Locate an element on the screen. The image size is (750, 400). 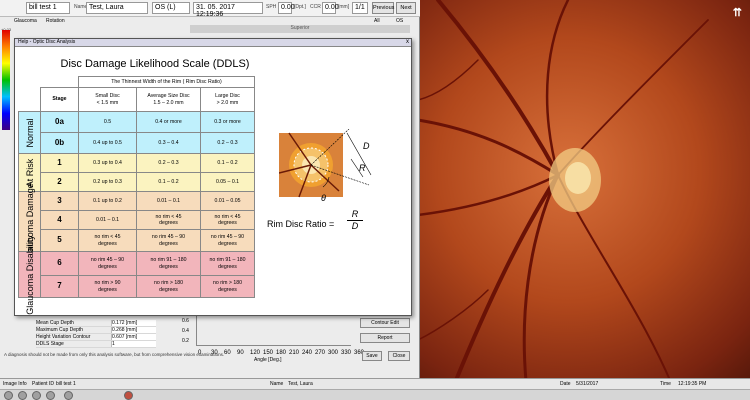
close-button: Close is located at coordinates (399, 356).